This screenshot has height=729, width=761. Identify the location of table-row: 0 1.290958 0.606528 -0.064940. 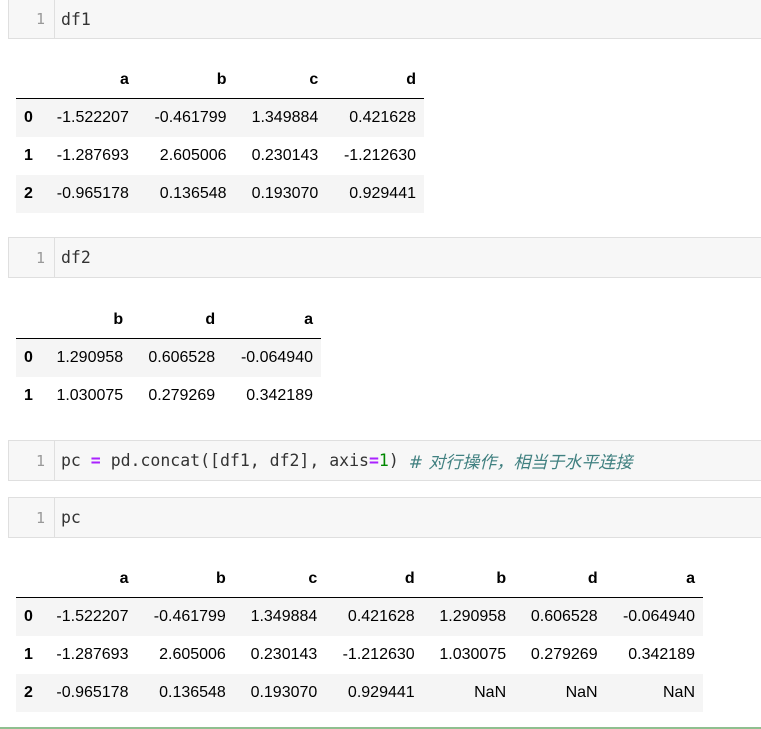
(168, 357).